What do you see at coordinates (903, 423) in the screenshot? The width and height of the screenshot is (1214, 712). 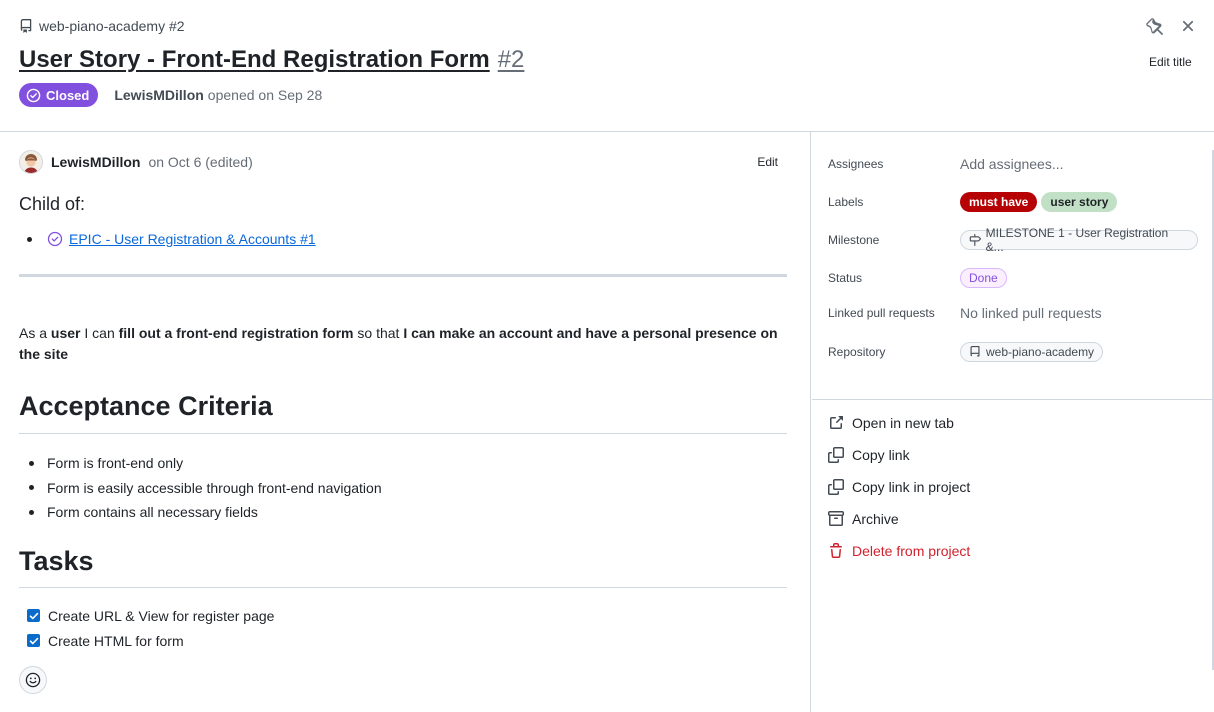 I see `open-in-new-tab-label: Open in new tab` at bounding box center [903, 423].